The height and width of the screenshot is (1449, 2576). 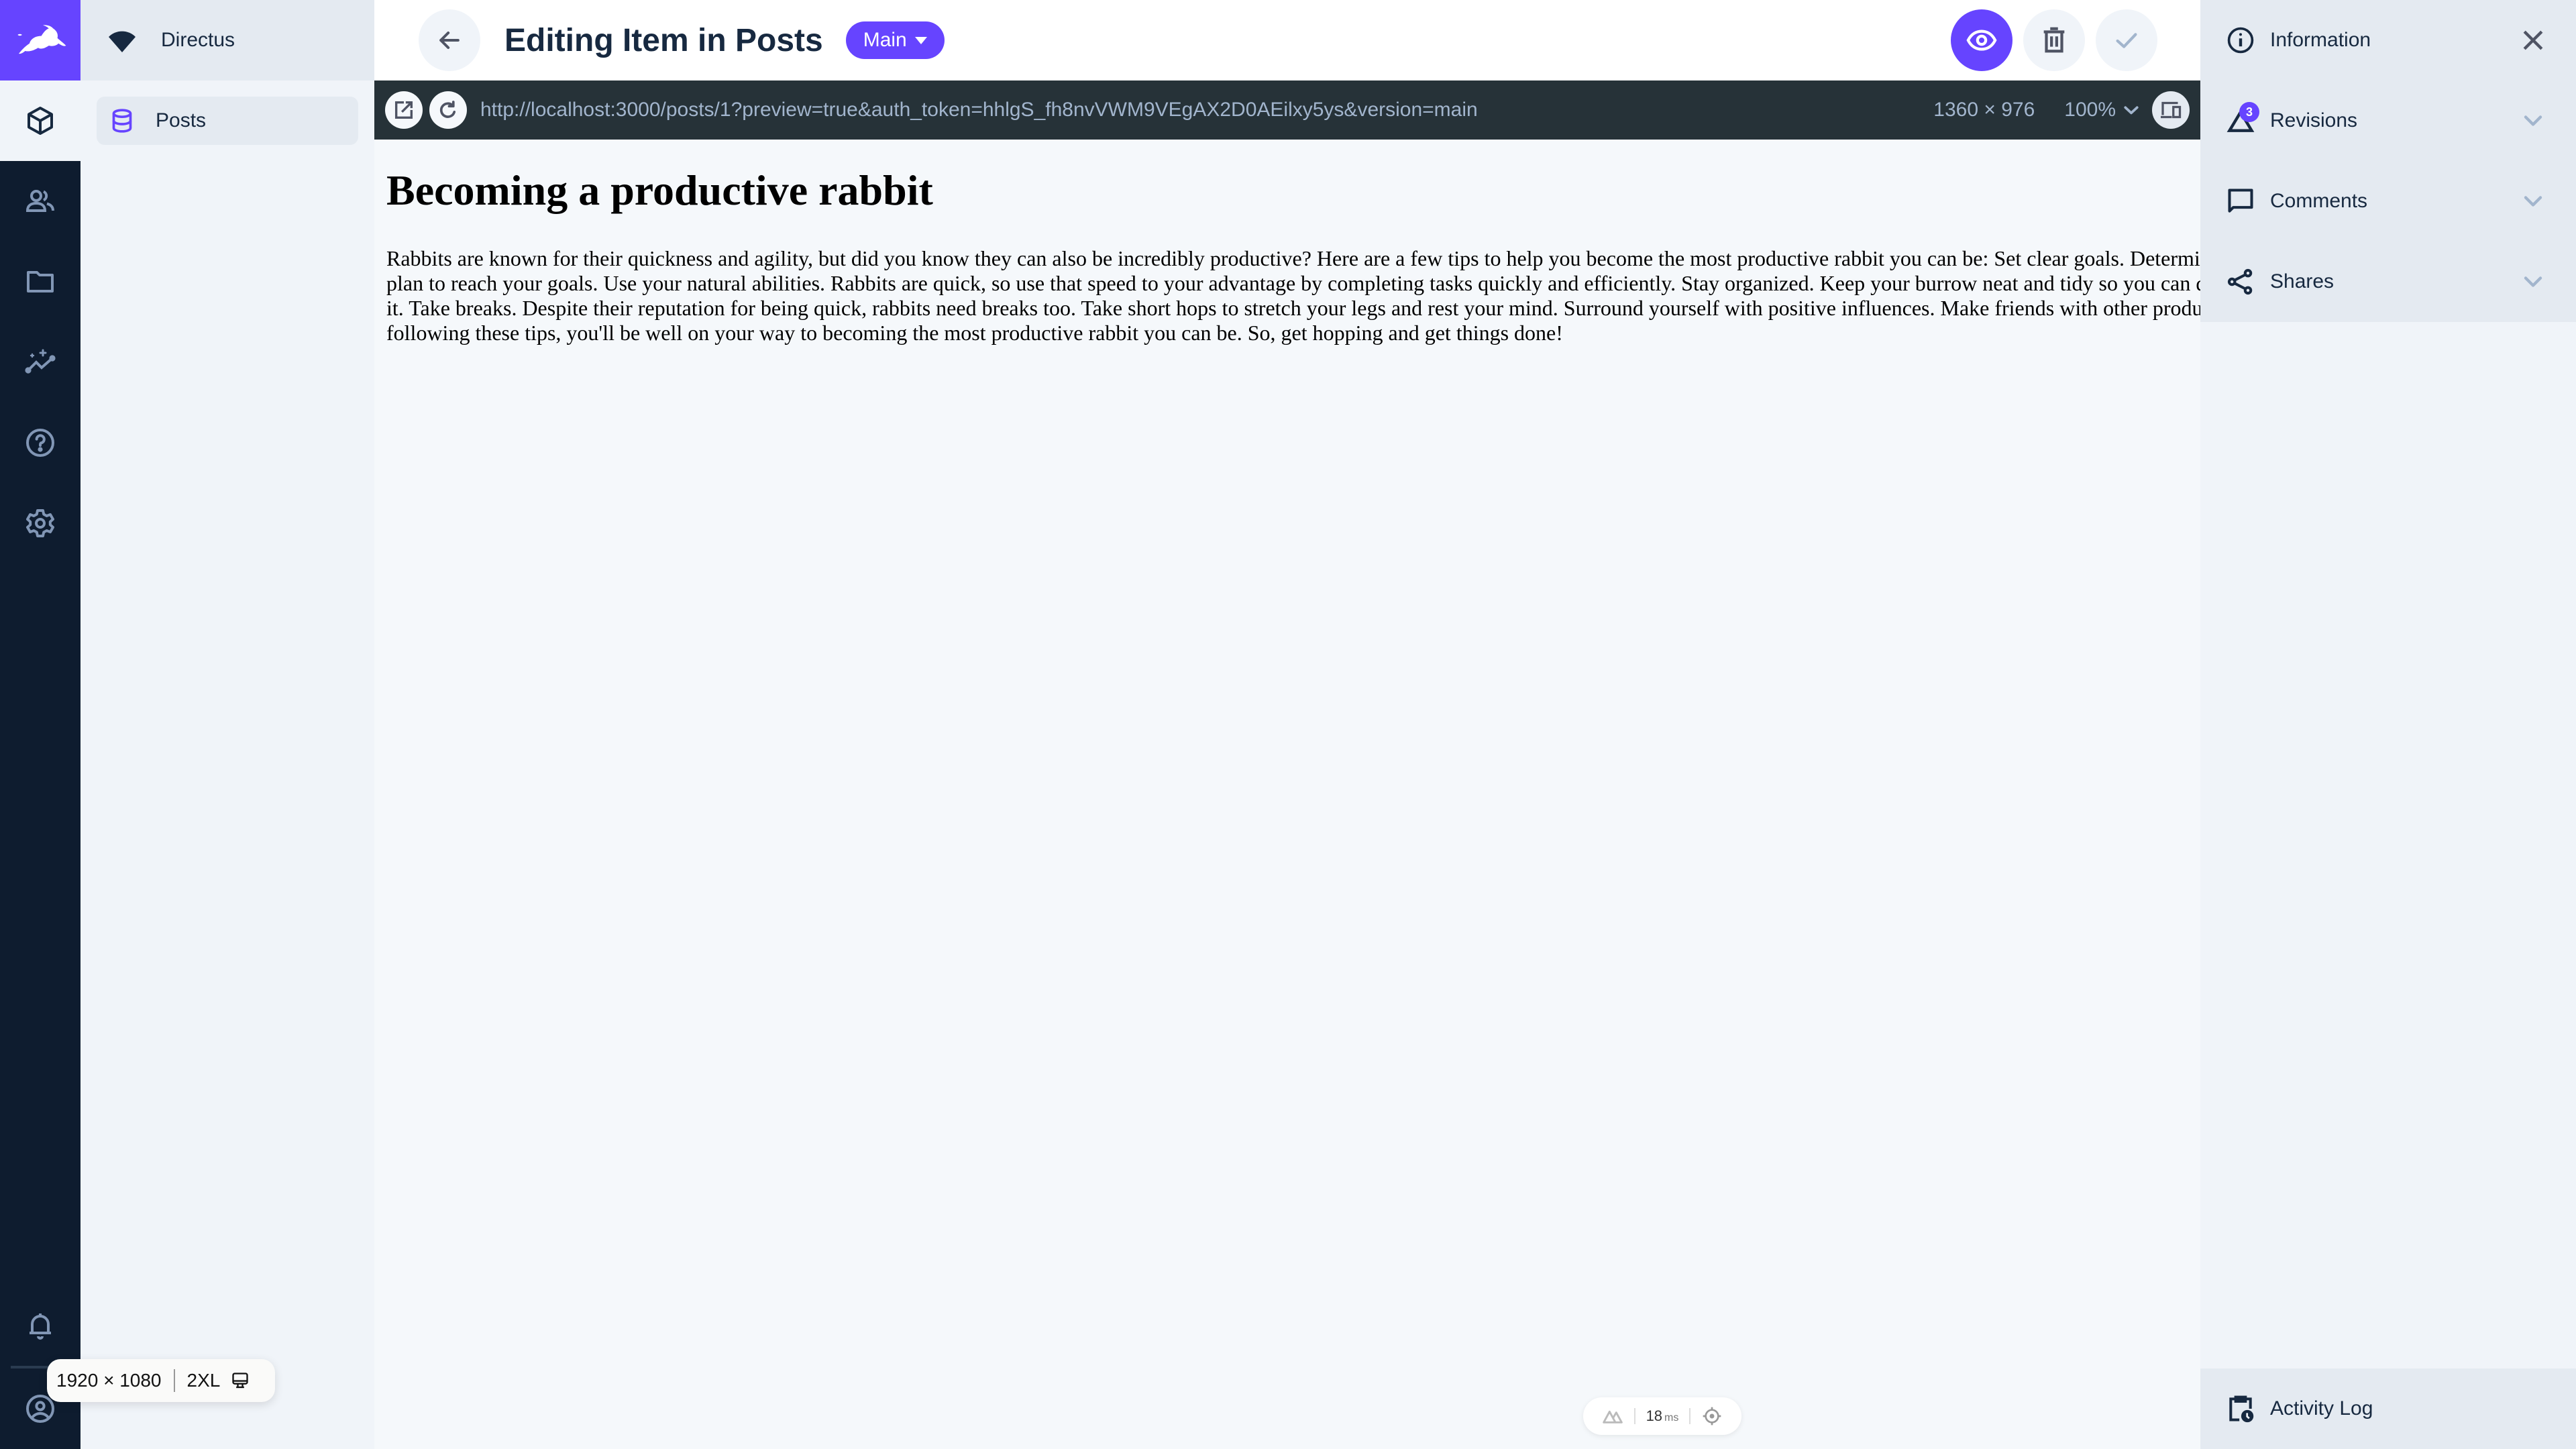 What do you see at coordinates (198, 40) in the screenshot?
I see `project-name: Directus` at bounding box center [198, 40].